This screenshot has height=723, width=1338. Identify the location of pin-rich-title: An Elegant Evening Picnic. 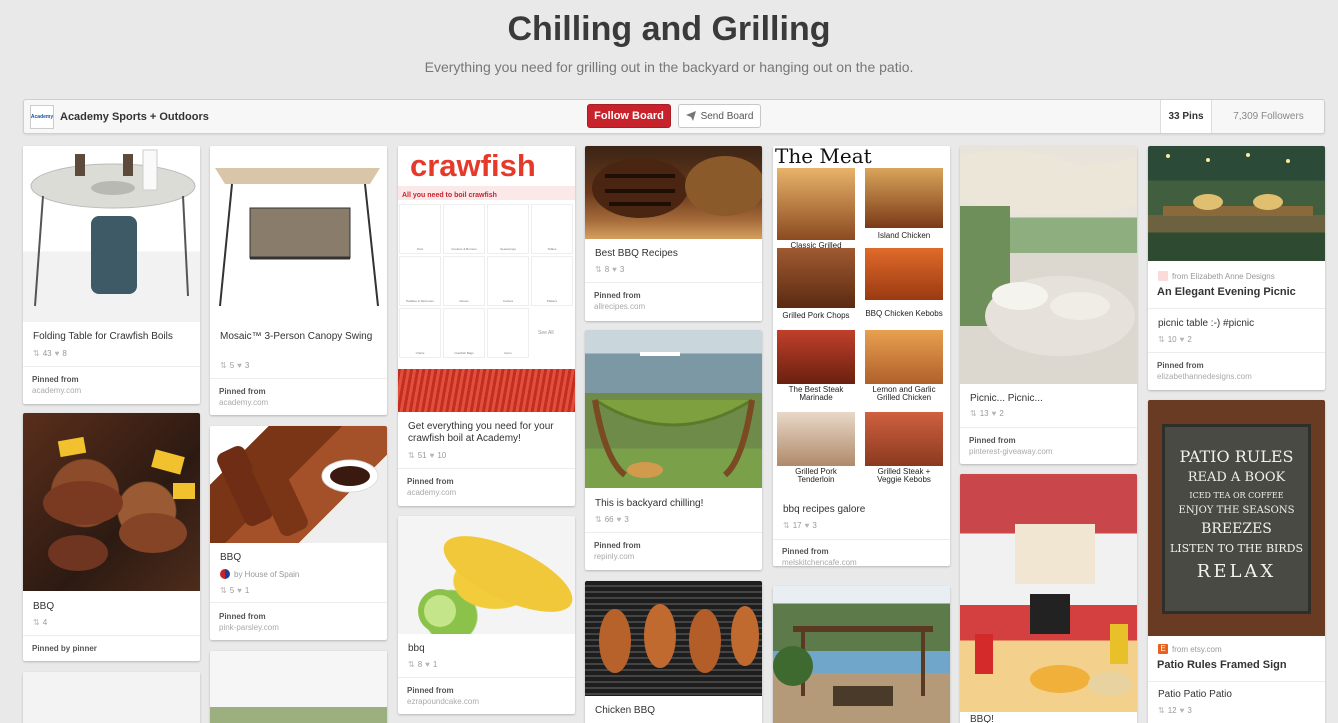
(1226, 292).